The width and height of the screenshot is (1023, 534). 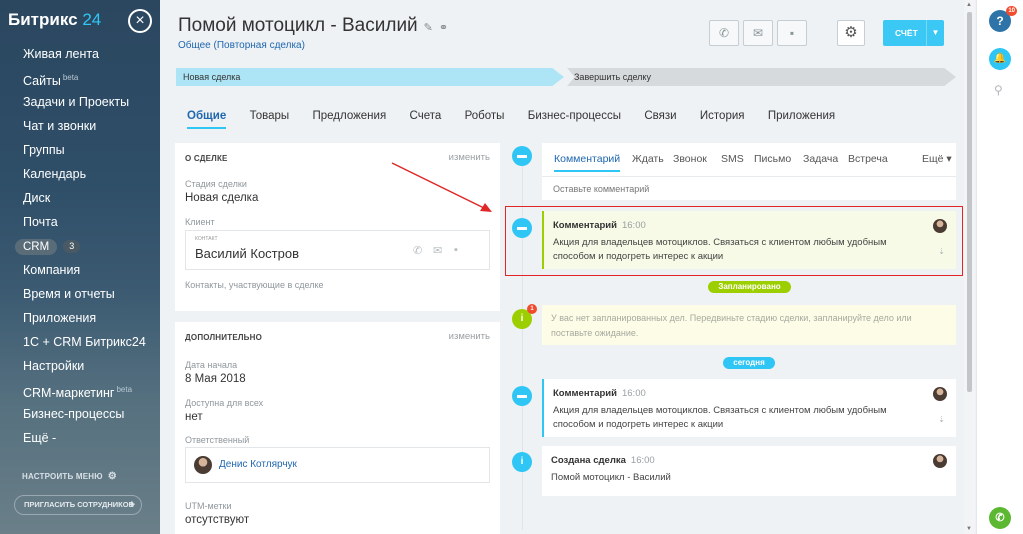 What do you see at coordinates (722, 118) in the screenshot?
I see `tab-history: История` at bounding box center [722, 118].